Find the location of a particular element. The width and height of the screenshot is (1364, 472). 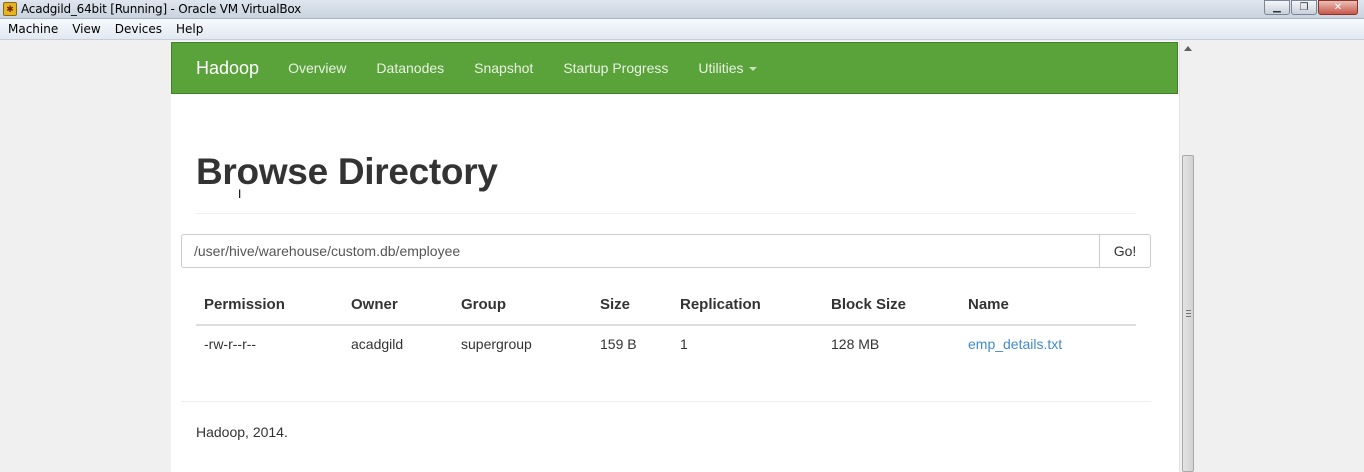

footer-divider is located at coordinates (666, 401).